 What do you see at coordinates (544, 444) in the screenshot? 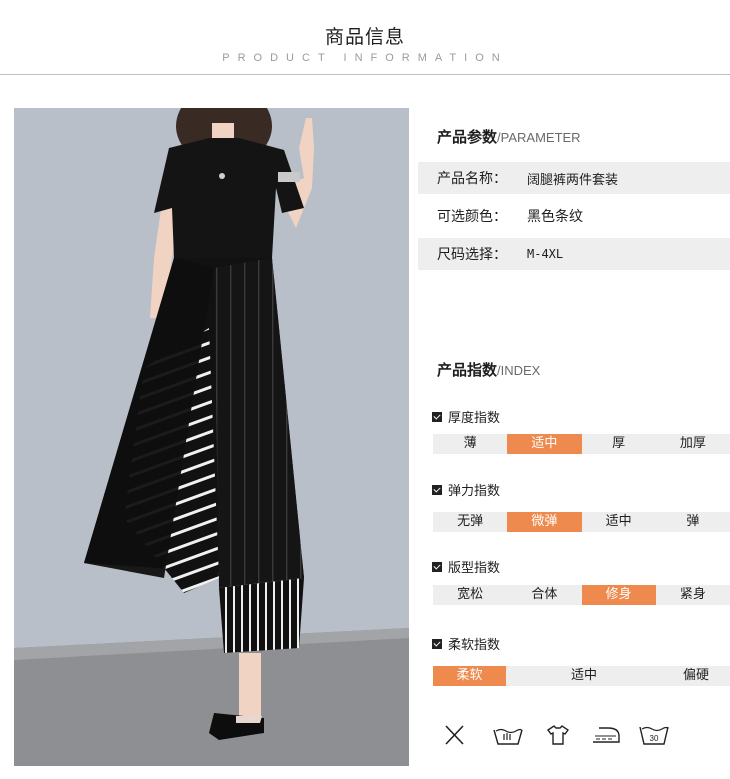
I see `option-medium-selected: 适中` at bounding box center [544, 444].